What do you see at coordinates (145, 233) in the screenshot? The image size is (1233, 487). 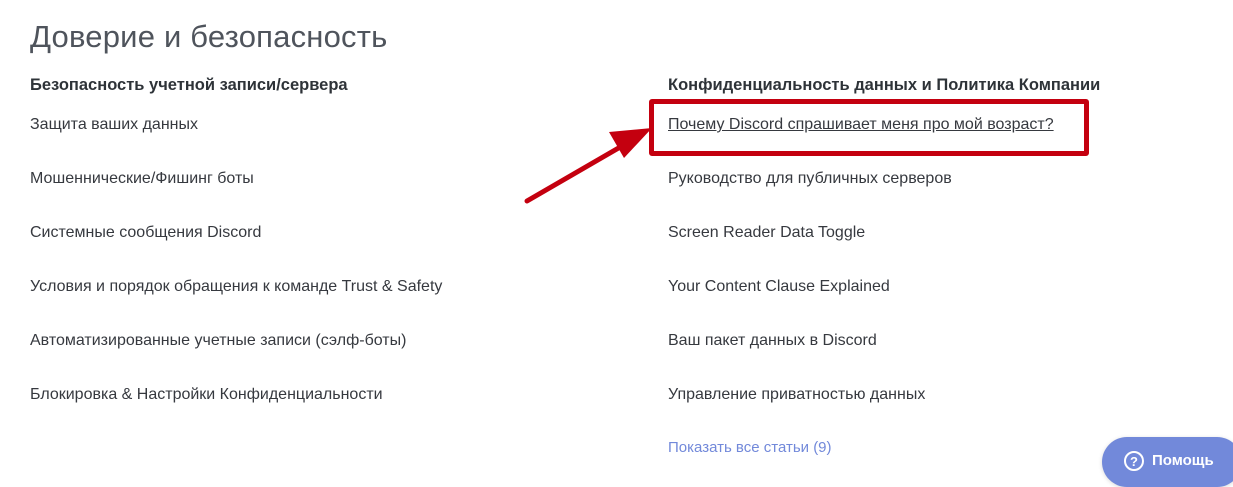 I see `article-link: Системные сообщения Discord` at bounding box center [145, 233].